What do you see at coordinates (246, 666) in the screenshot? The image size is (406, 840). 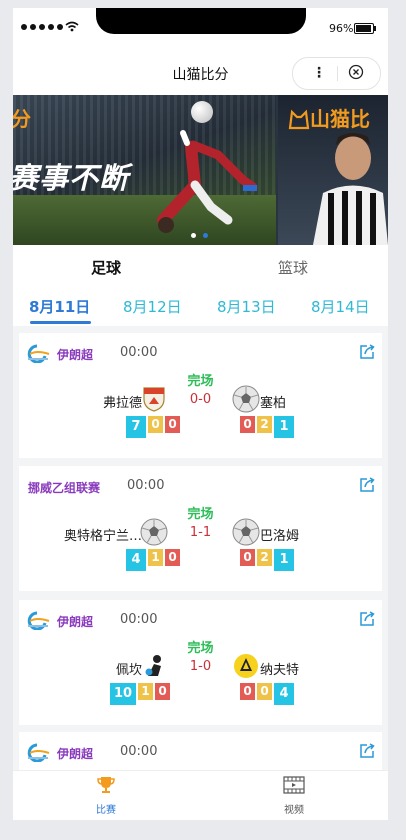 I see `away-team-crest-icon` at bounding box center [246, 666].